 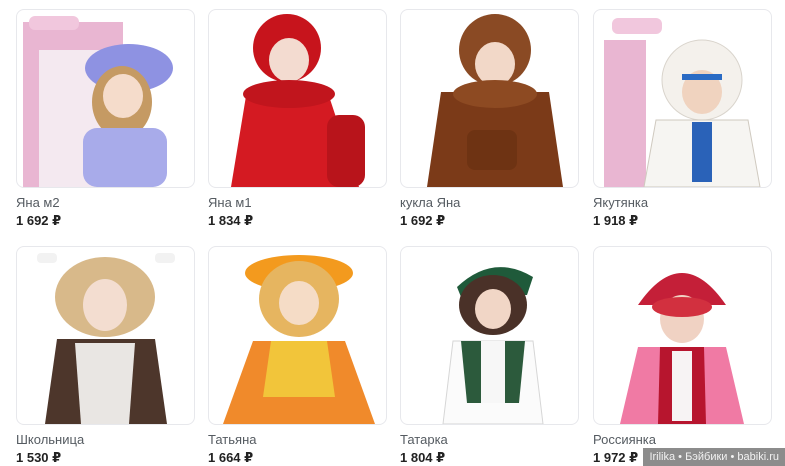 What do you see at coordinates (231, 457) in the screenshot?
I see `product-price: 1 664 ₽` at bounding box center [231, 457].